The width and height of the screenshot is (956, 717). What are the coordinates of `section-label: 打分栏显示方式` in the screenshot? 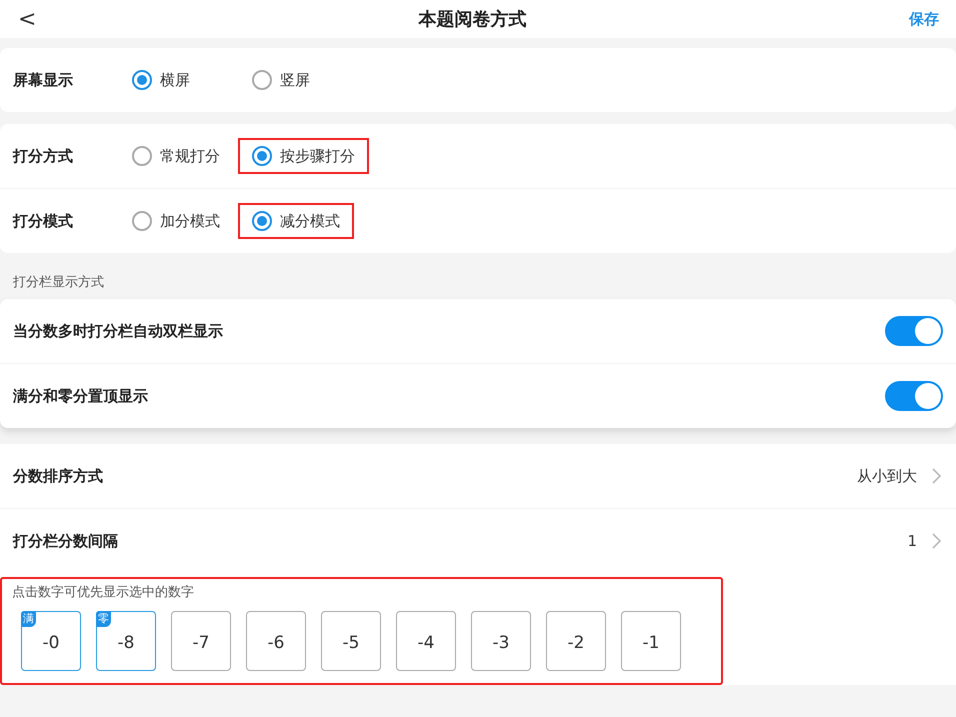 It's located at (58, 283).